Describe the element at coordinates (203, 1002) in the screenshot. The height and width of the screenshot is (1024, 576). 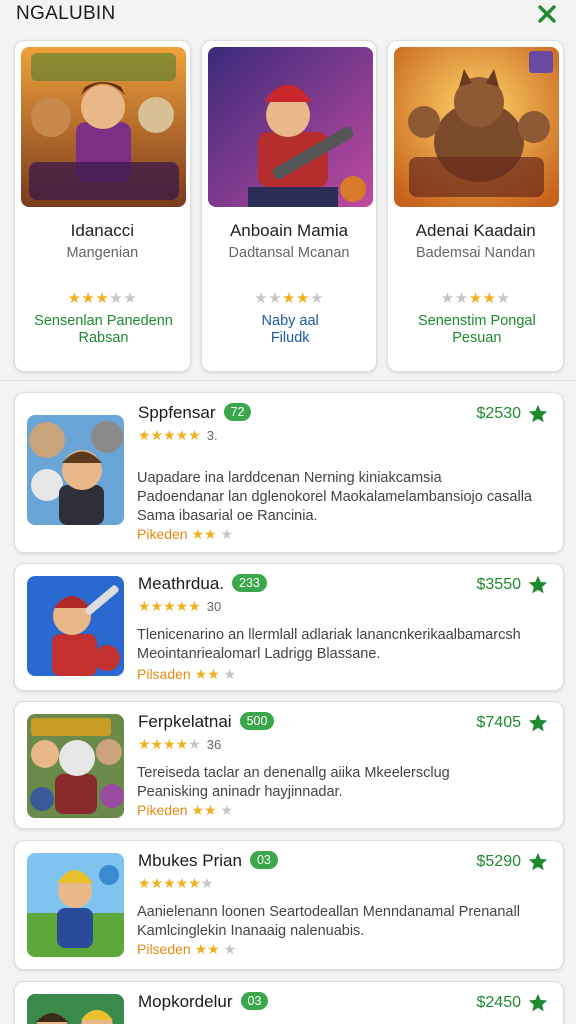
I see `list-item-title: Mopkordelur 03` at that location.